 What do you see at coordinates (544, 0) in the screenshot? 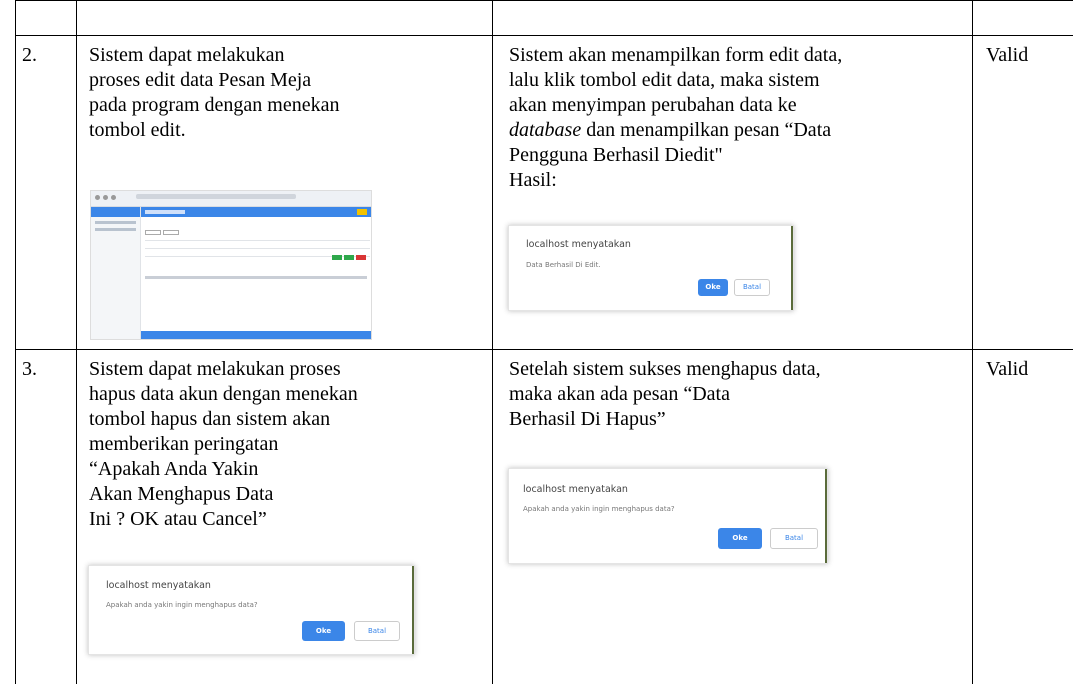
I see `table-border-top` at bounding box center [544, 0].